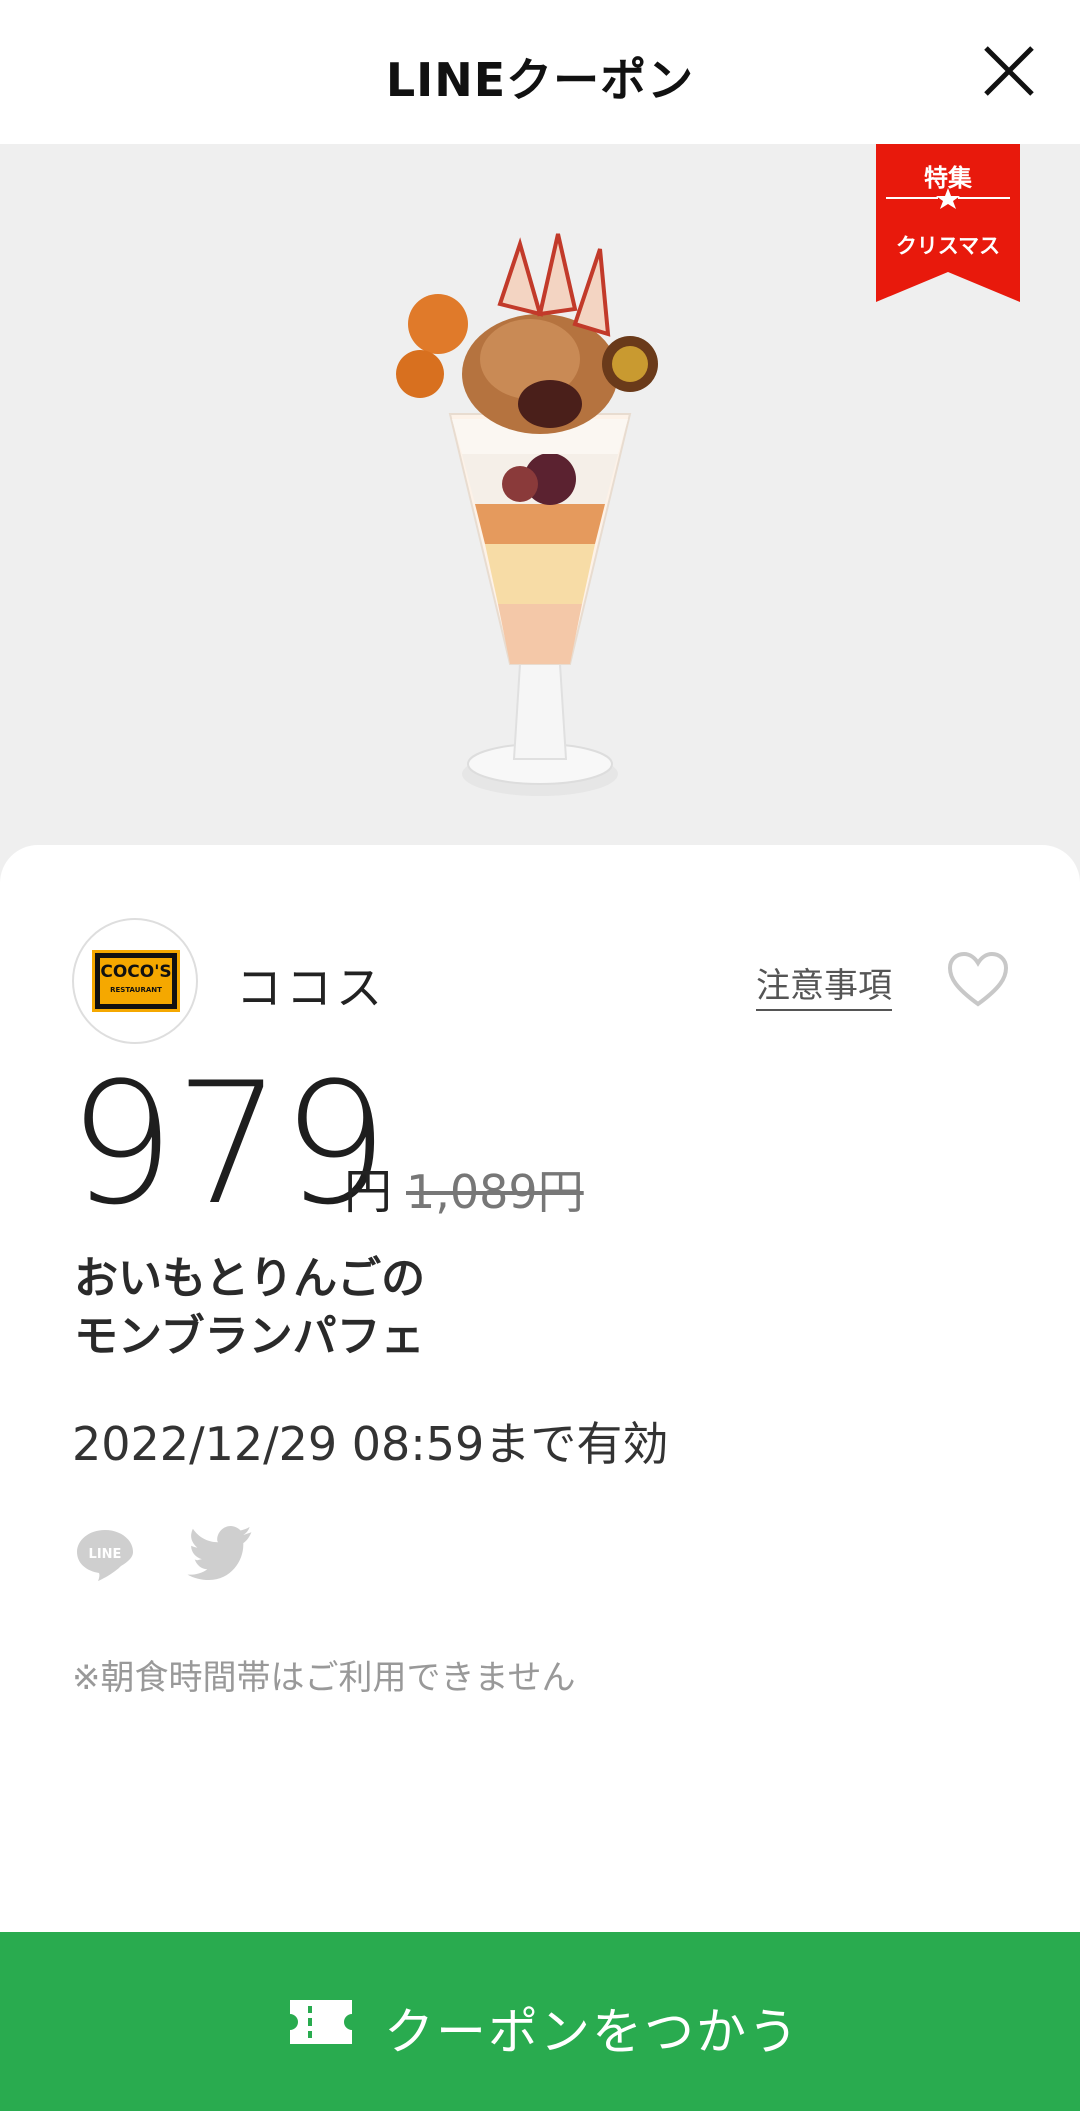 Image resolution: width=1080 pixels, height=2111 pixels. Describe the element at coordinates (136, 990) in the screenshot. I see `logo-subtext: RESTAURANT` at that location.